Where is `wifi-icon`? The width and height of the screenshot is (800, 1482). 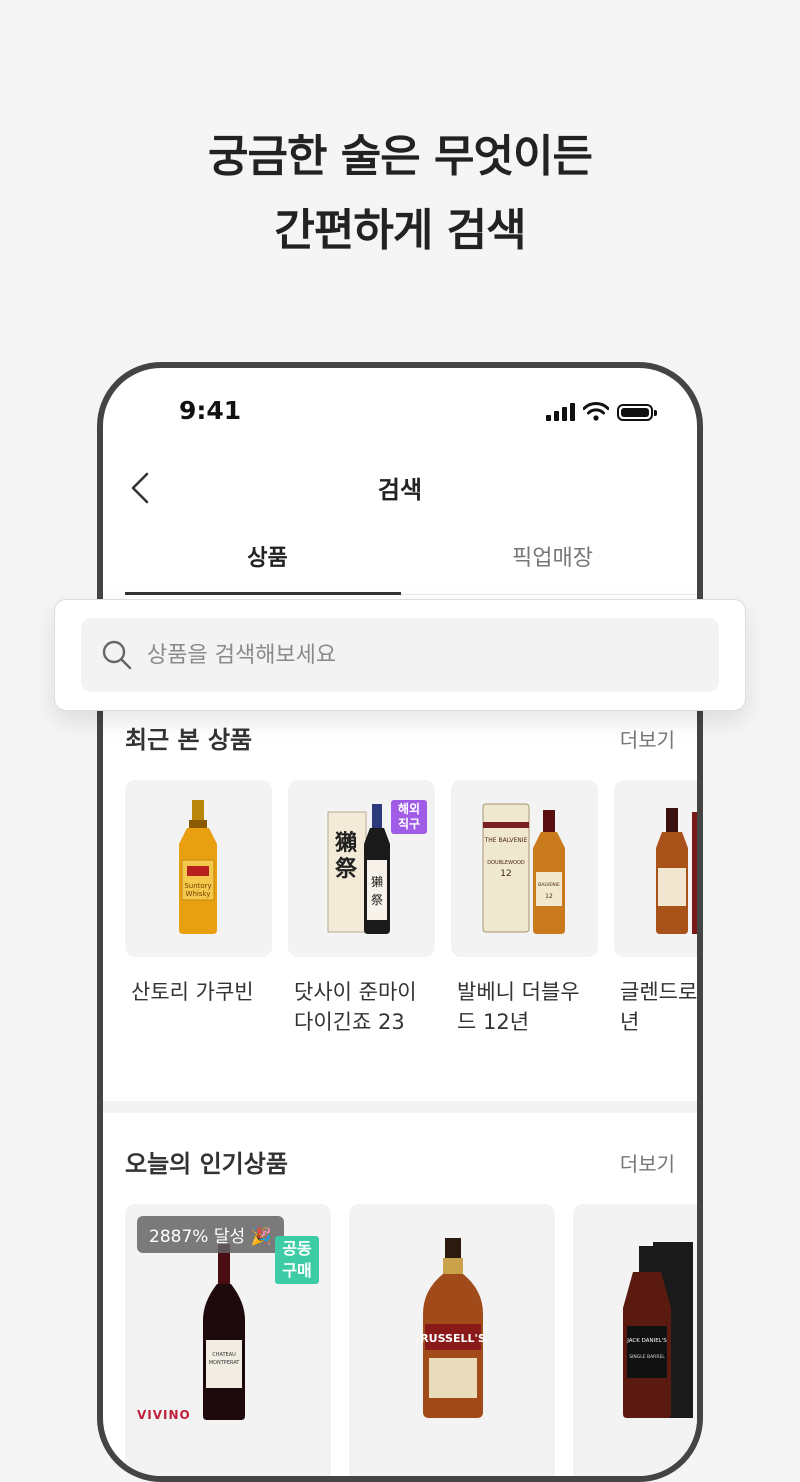
wifi-icon is located at coordinates (596, 411).